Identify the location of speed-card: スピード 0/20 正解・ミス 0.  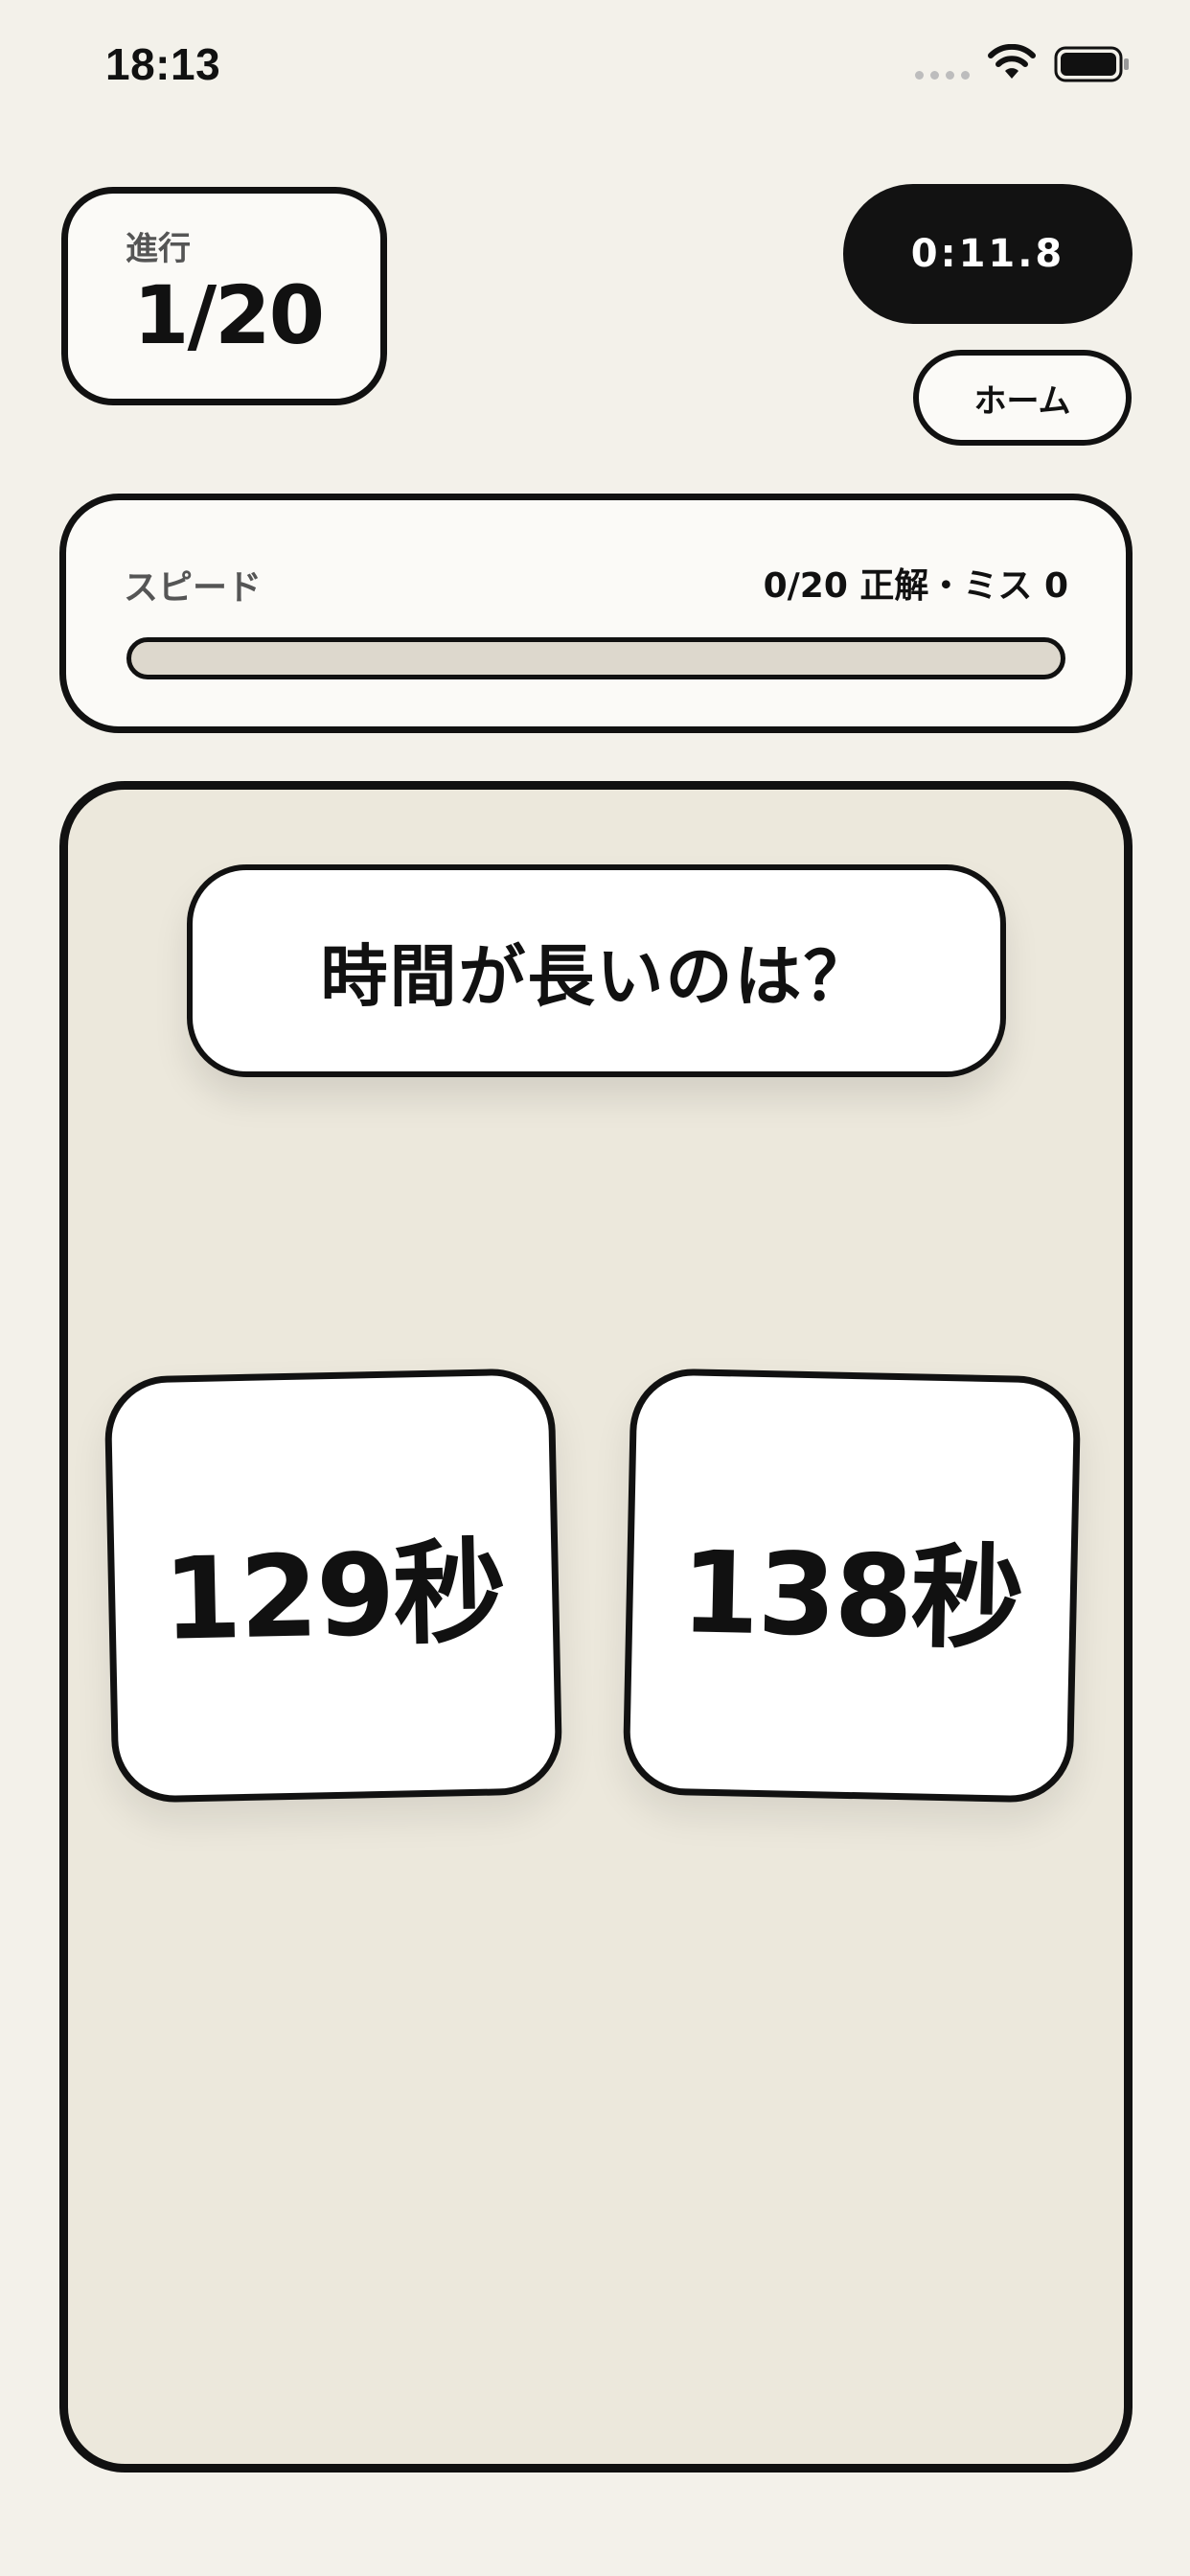
(596, 613).